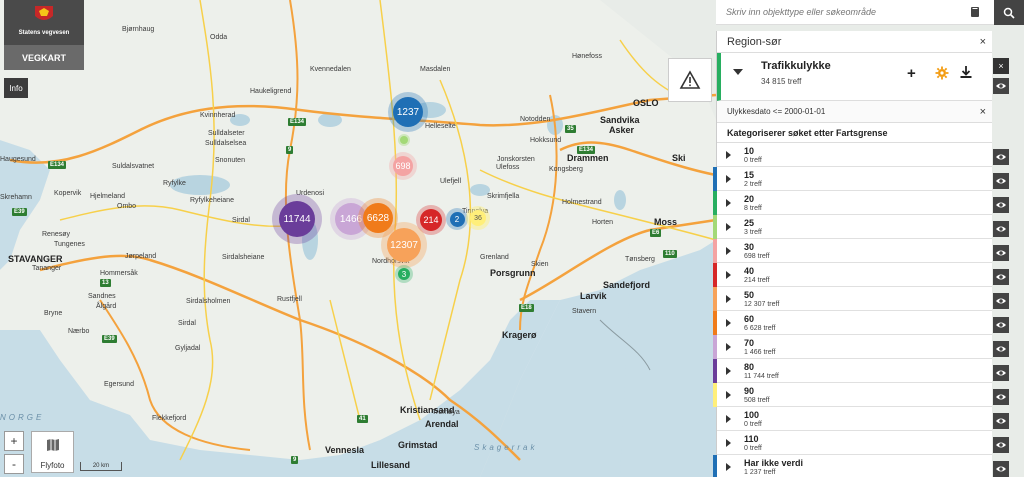  What do you see at coordinates (297, 219) in the screenshot?
I see `cluster-11744: 11744` at bounding box center [297, 219].